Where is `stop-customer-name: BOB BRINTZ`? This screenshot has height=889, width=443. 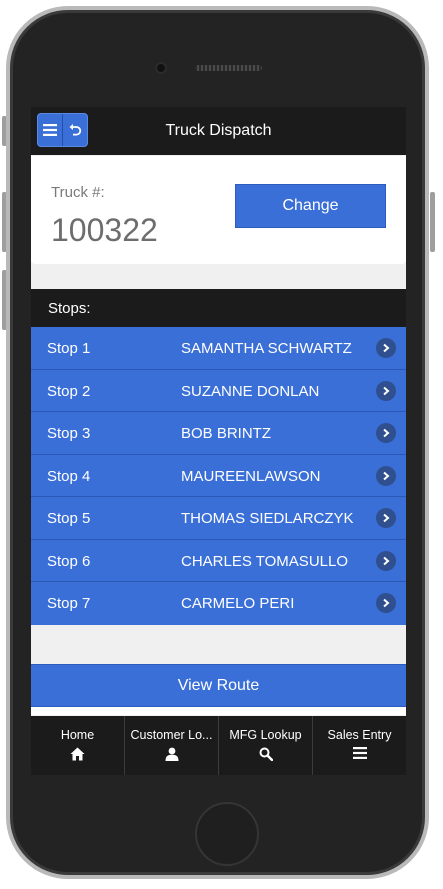
stop-customer-name: BOB BRINTZ is located at coordinates (226, 433).